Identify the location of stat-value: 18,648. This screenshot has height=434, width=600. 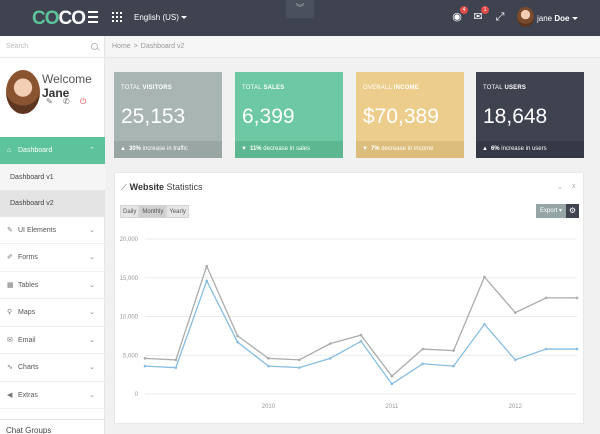
(515, 116).